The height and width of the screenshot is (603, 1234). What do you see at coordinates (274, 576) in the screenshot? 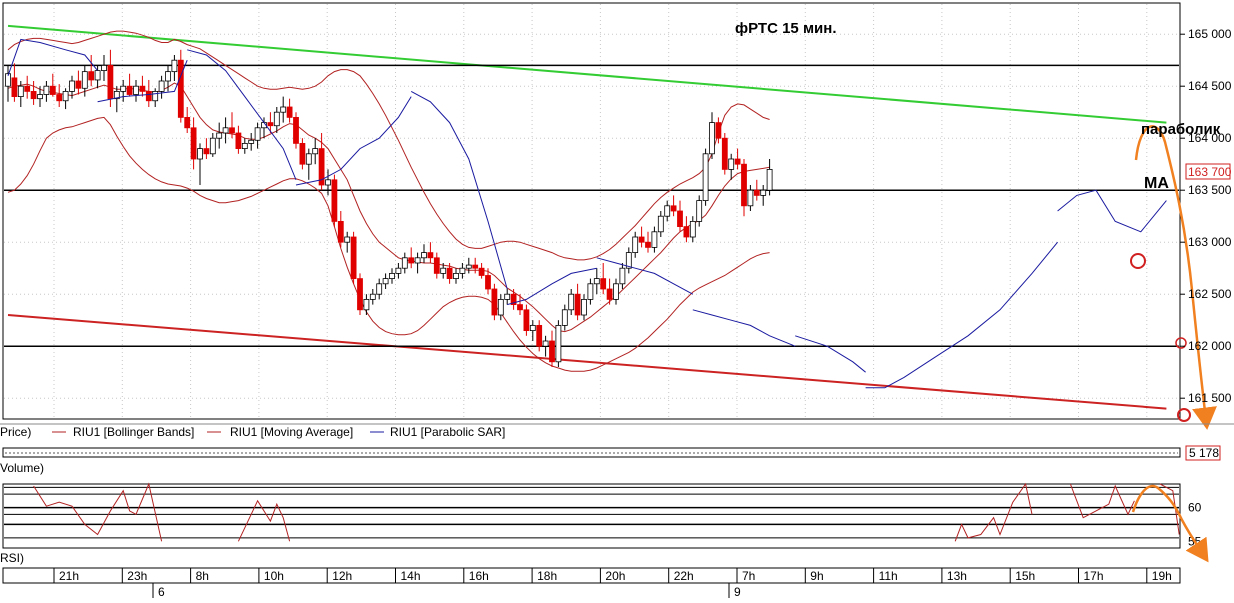
I see `time-tick-label-3: 10h` at bounding box center [274, 576].